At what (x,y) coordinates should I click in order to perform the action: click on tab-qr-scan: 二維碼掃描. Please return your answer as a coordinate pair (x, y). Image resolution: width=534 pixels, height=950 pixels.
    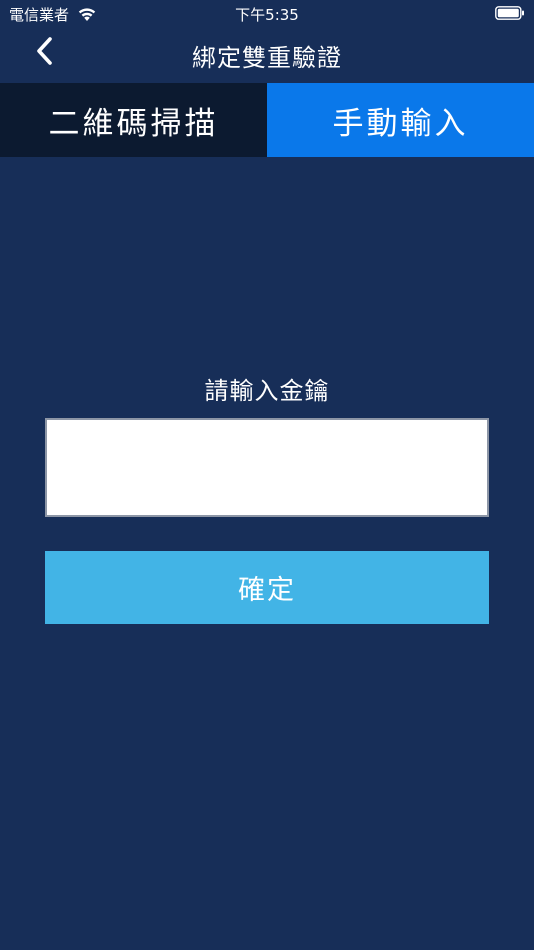
    Looking at the image, I should click on (133, 120).